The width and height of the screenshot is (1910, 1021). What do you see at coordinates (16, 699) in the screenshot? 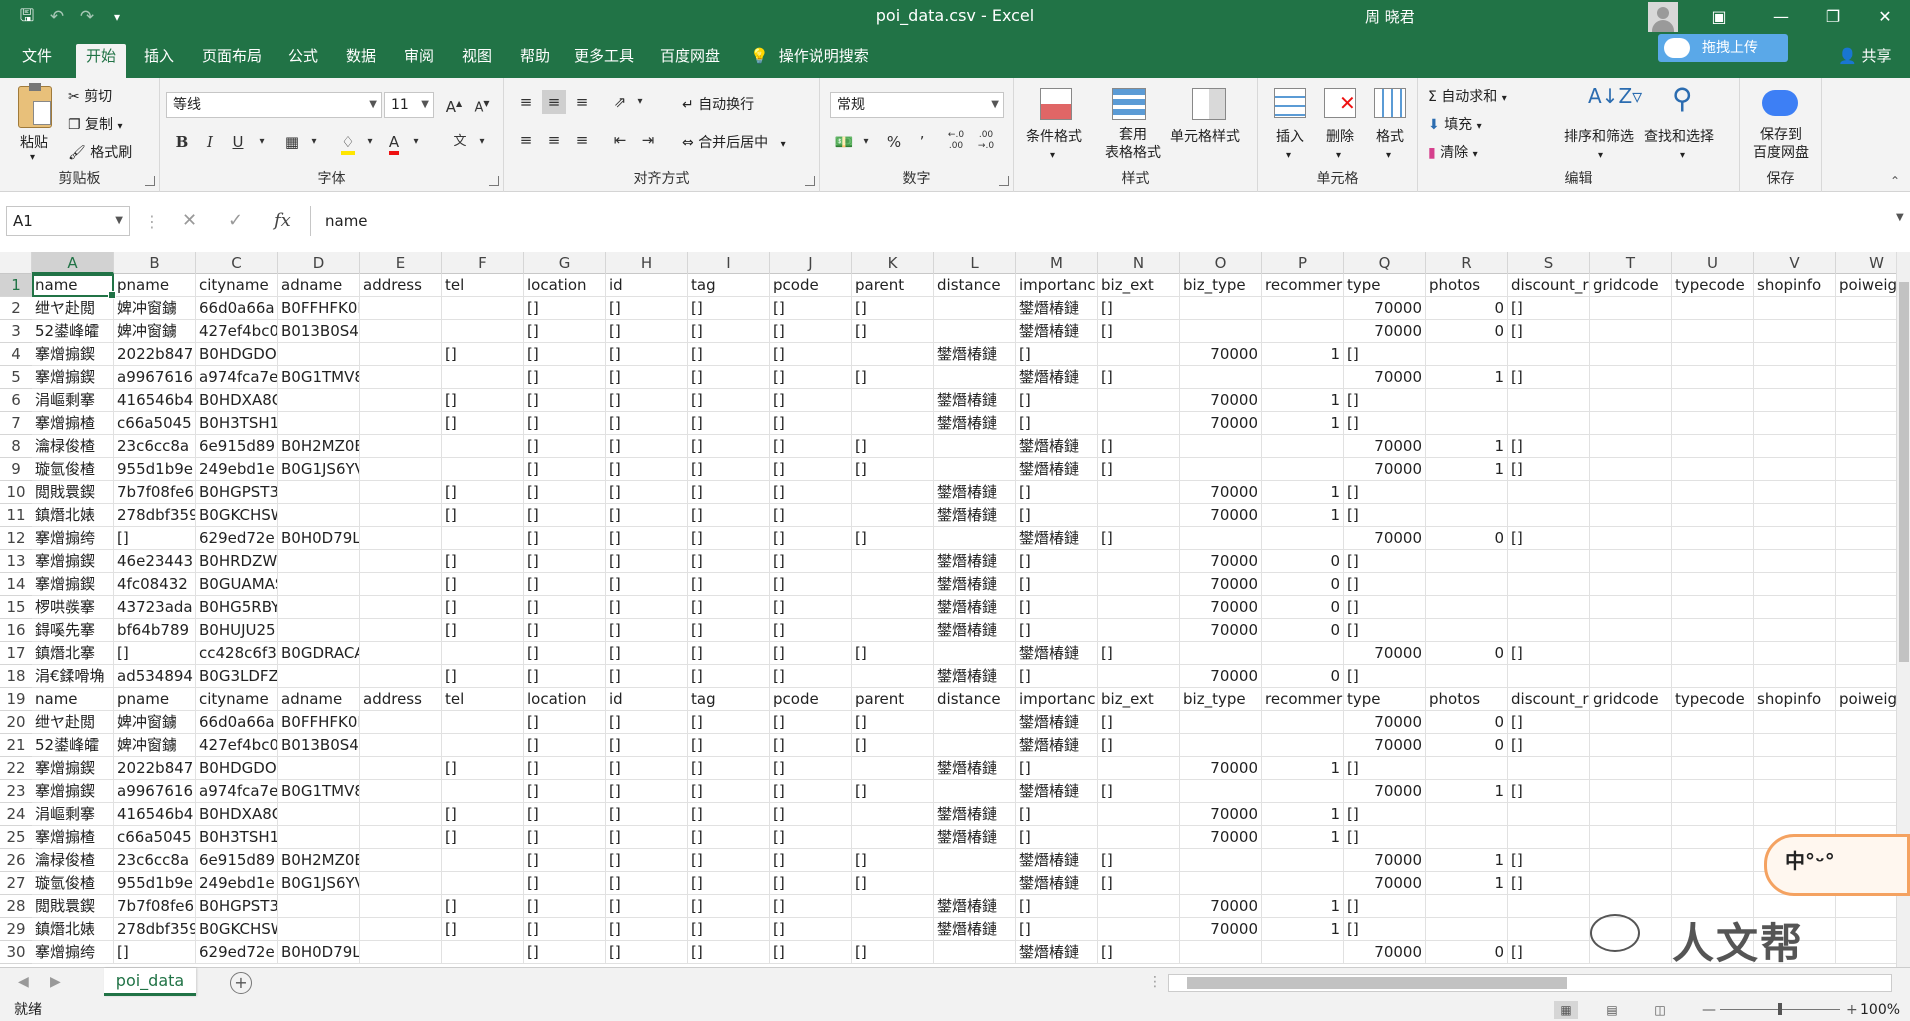
I see `row-header: 19` at bounding box center [16, 699].